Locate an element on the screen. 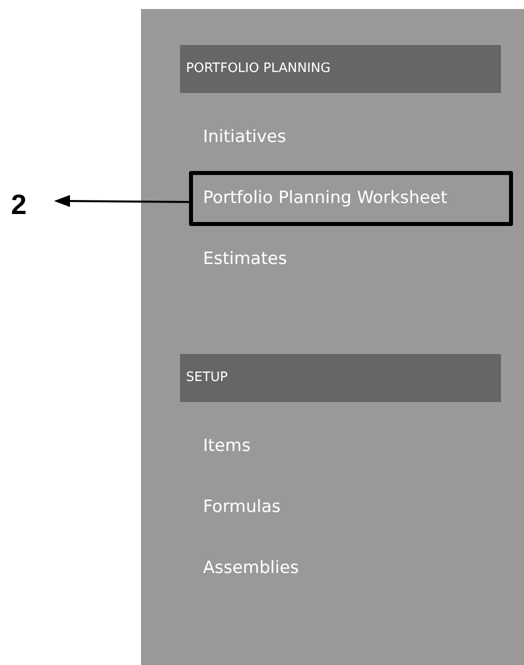  menu-item: Initiatives is located at coordinates (351, 137).